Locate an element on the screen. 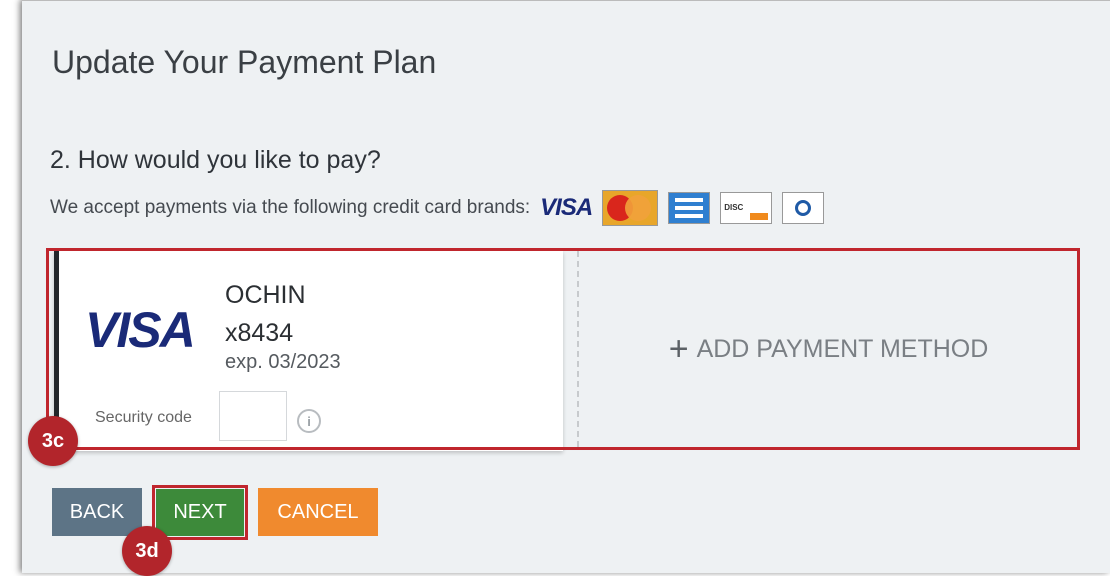 This screenshot has height=576, width=1110. next-button: NEXT is located at coordinates (200, 512).